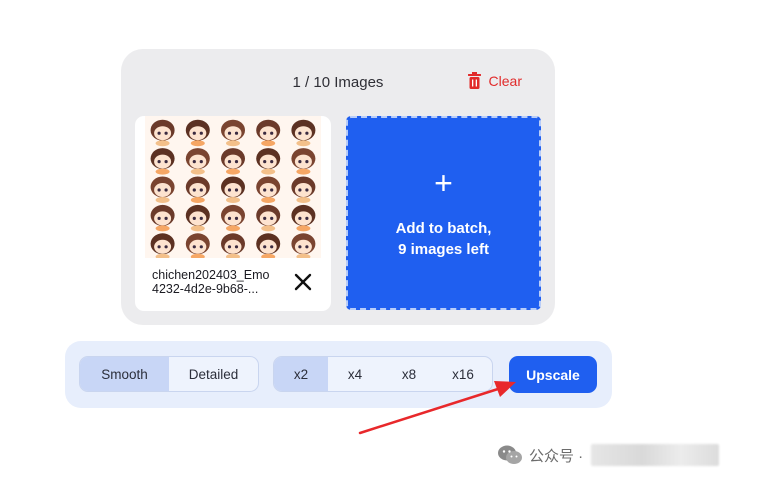  I want to click on scale-selector: x2 x4 x8 x16, so click(383, 374).